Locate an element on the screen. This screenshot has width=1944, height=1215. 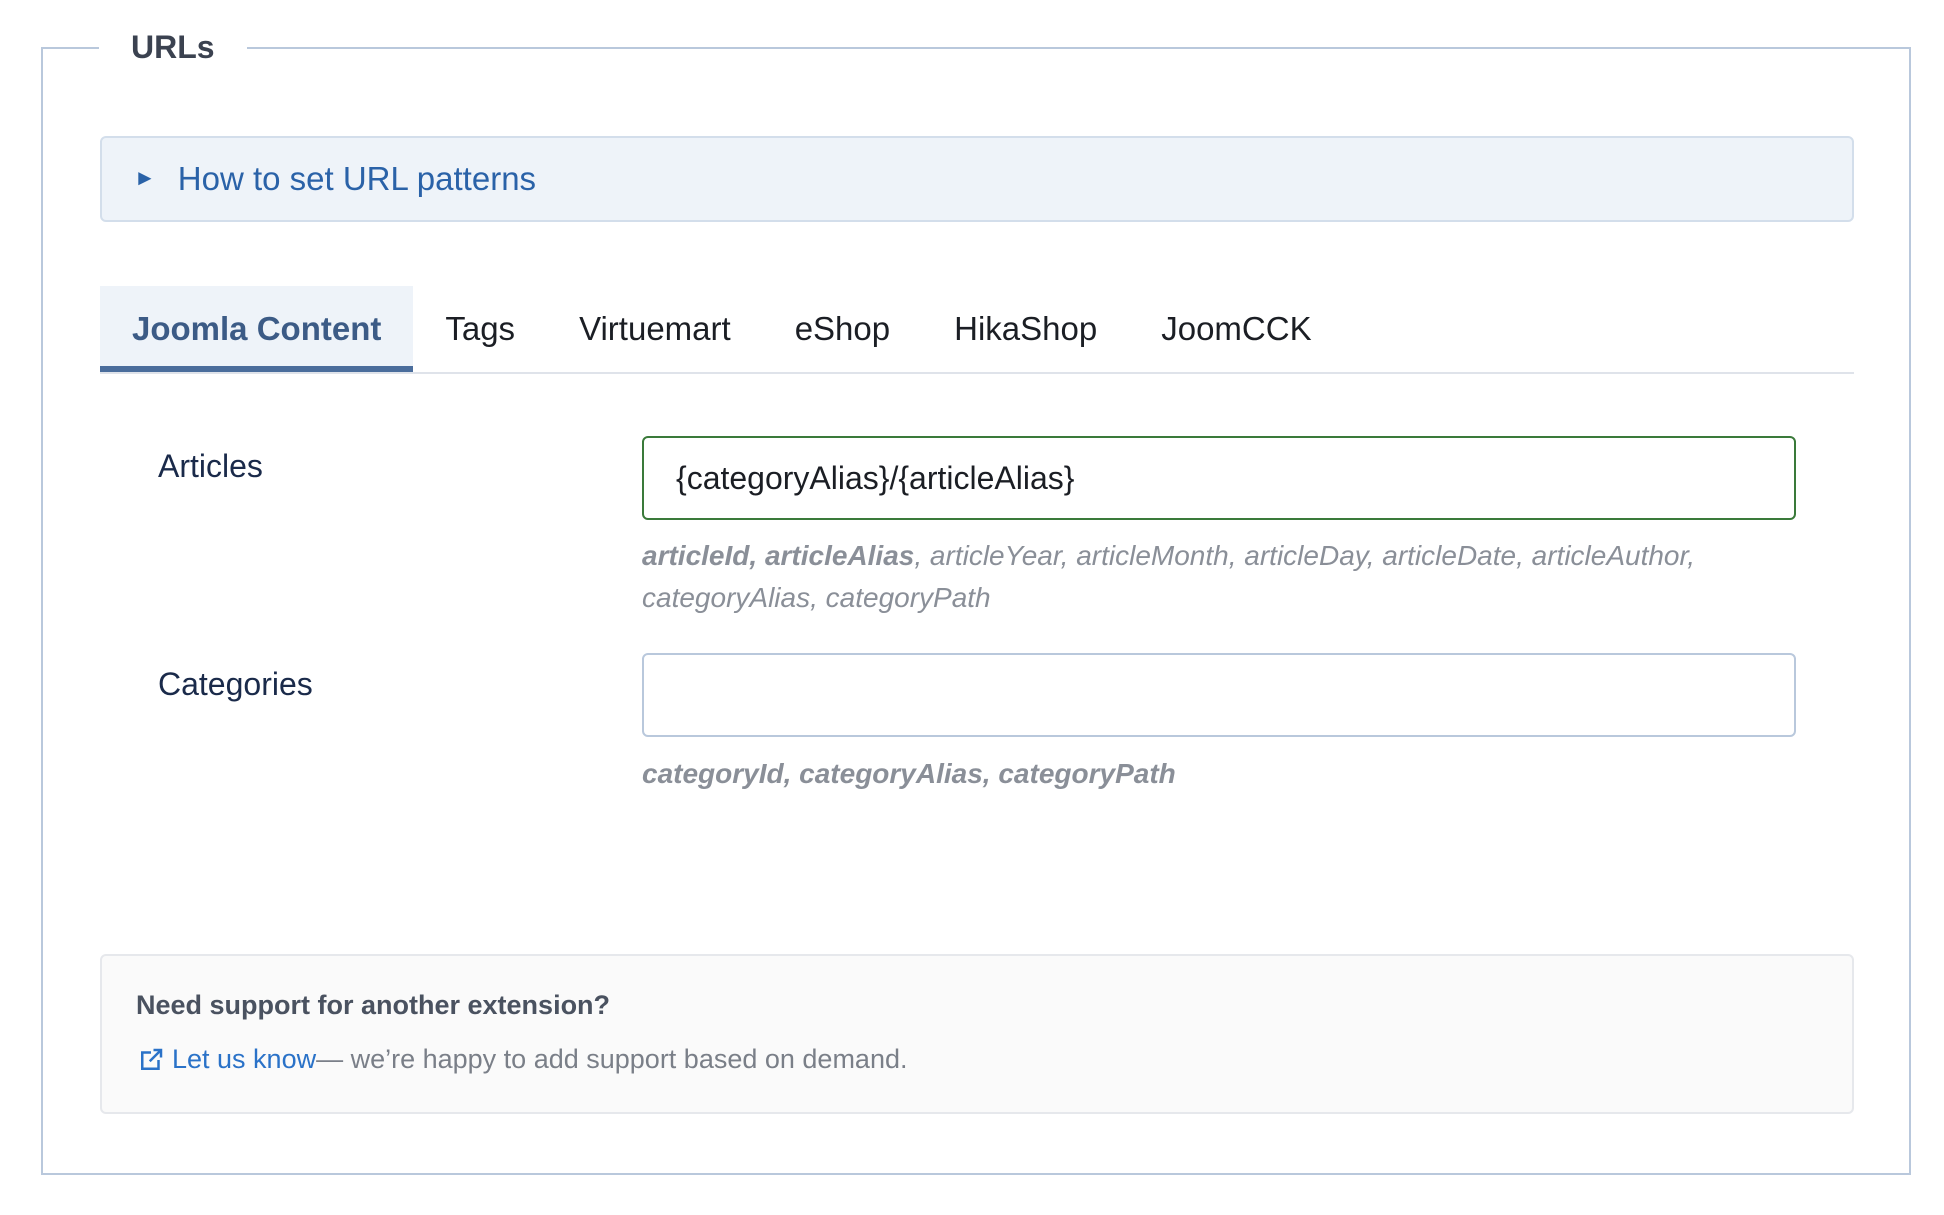
support-title: Need support for another extension? is located at coordinates (373, 1005).